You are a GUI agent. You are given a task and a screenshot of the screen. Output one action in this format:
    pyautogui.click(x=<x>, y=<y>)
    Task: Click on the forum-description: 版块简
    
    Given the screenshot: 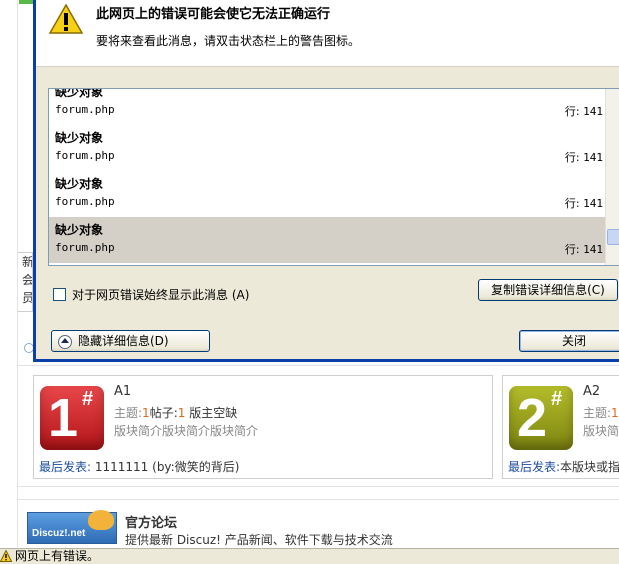 What is the action you would take?
    pyautogui.click(x=601, y=431)
    